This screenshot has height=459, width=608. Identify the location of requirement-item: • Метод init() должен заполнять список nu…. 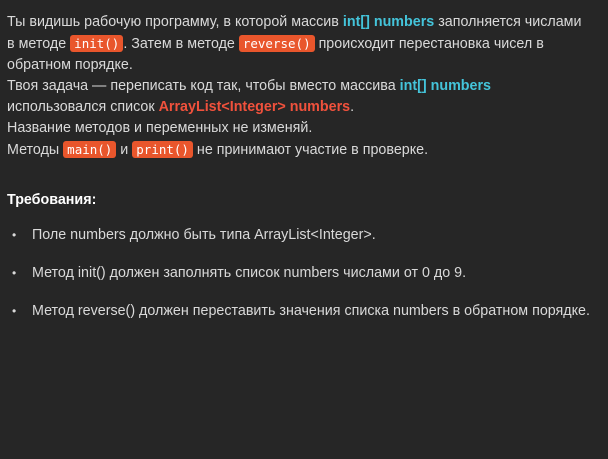
(299, 273).